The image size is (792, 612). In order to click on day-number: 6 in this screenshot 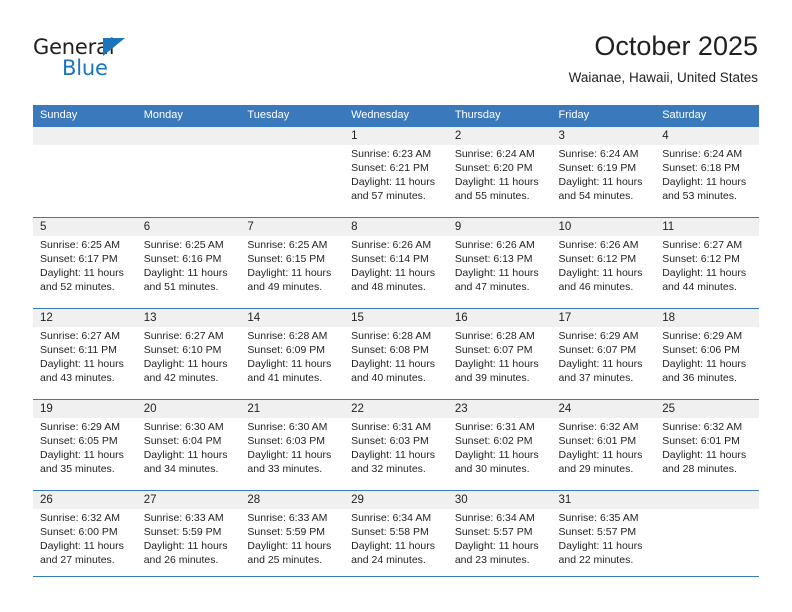, I will do `click(188, 226)`.